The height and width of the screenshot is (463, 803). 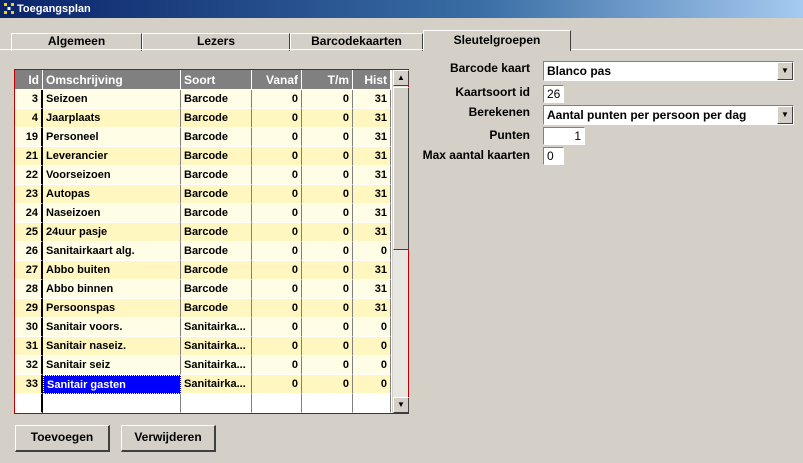 What do you see at coordinates (112, 137) in the screenshot?
I see `cell-omschrijving: Personeel` at bounding box center [112, 137].